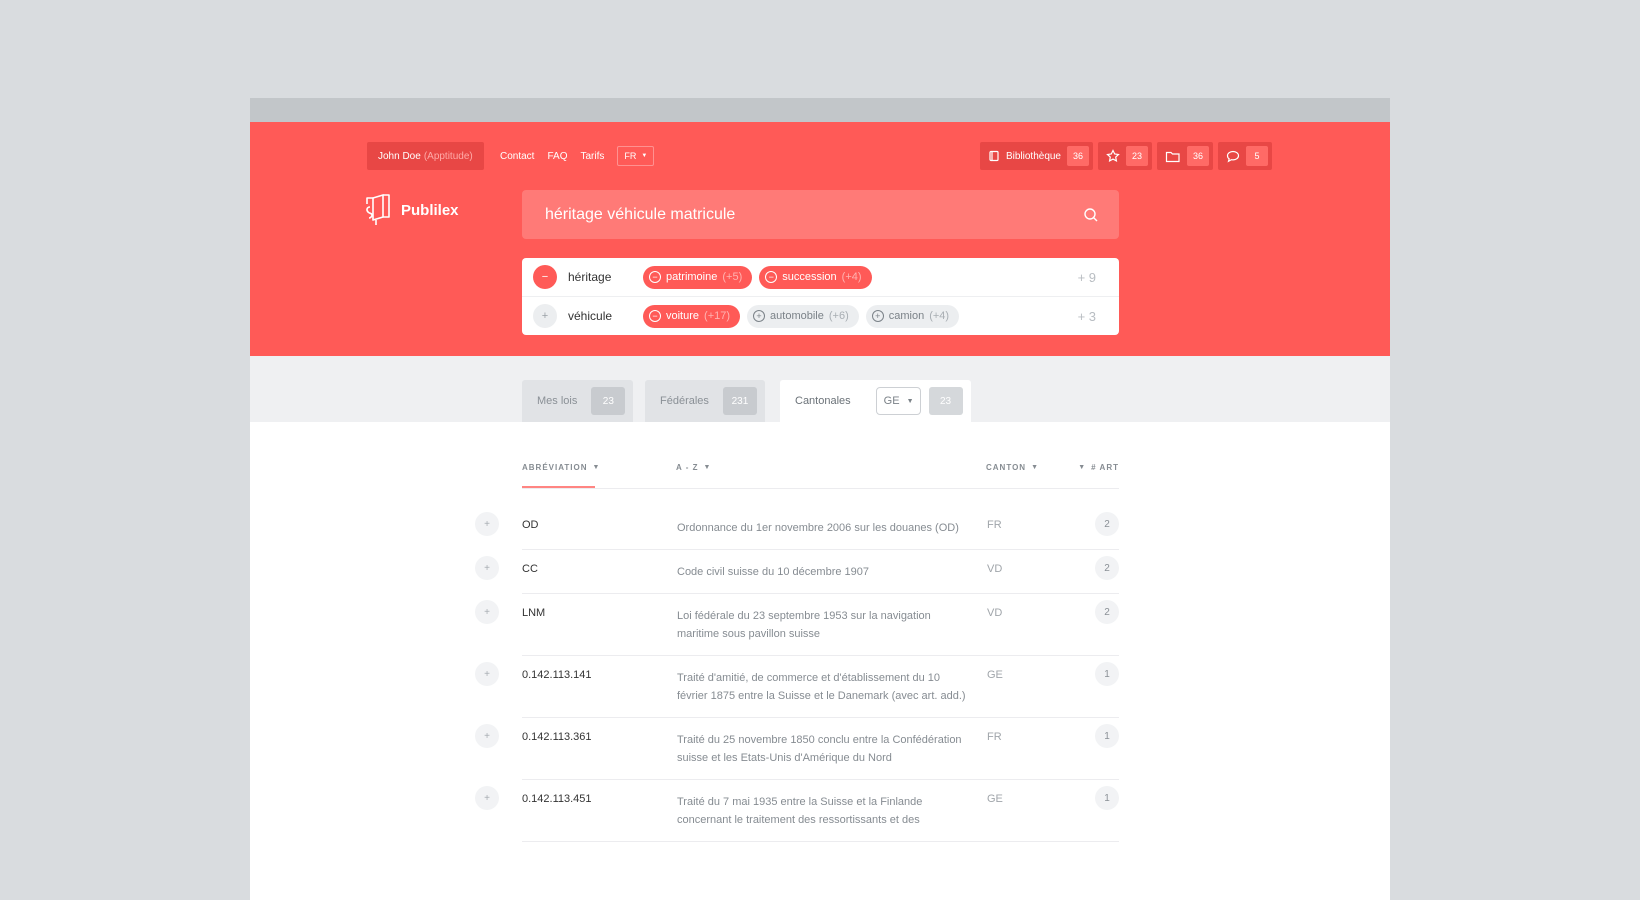  What do you see at coordinates (636, 156) in the screenshot?
I see `language-select: FR ▼` at bounding box center [636, 156].